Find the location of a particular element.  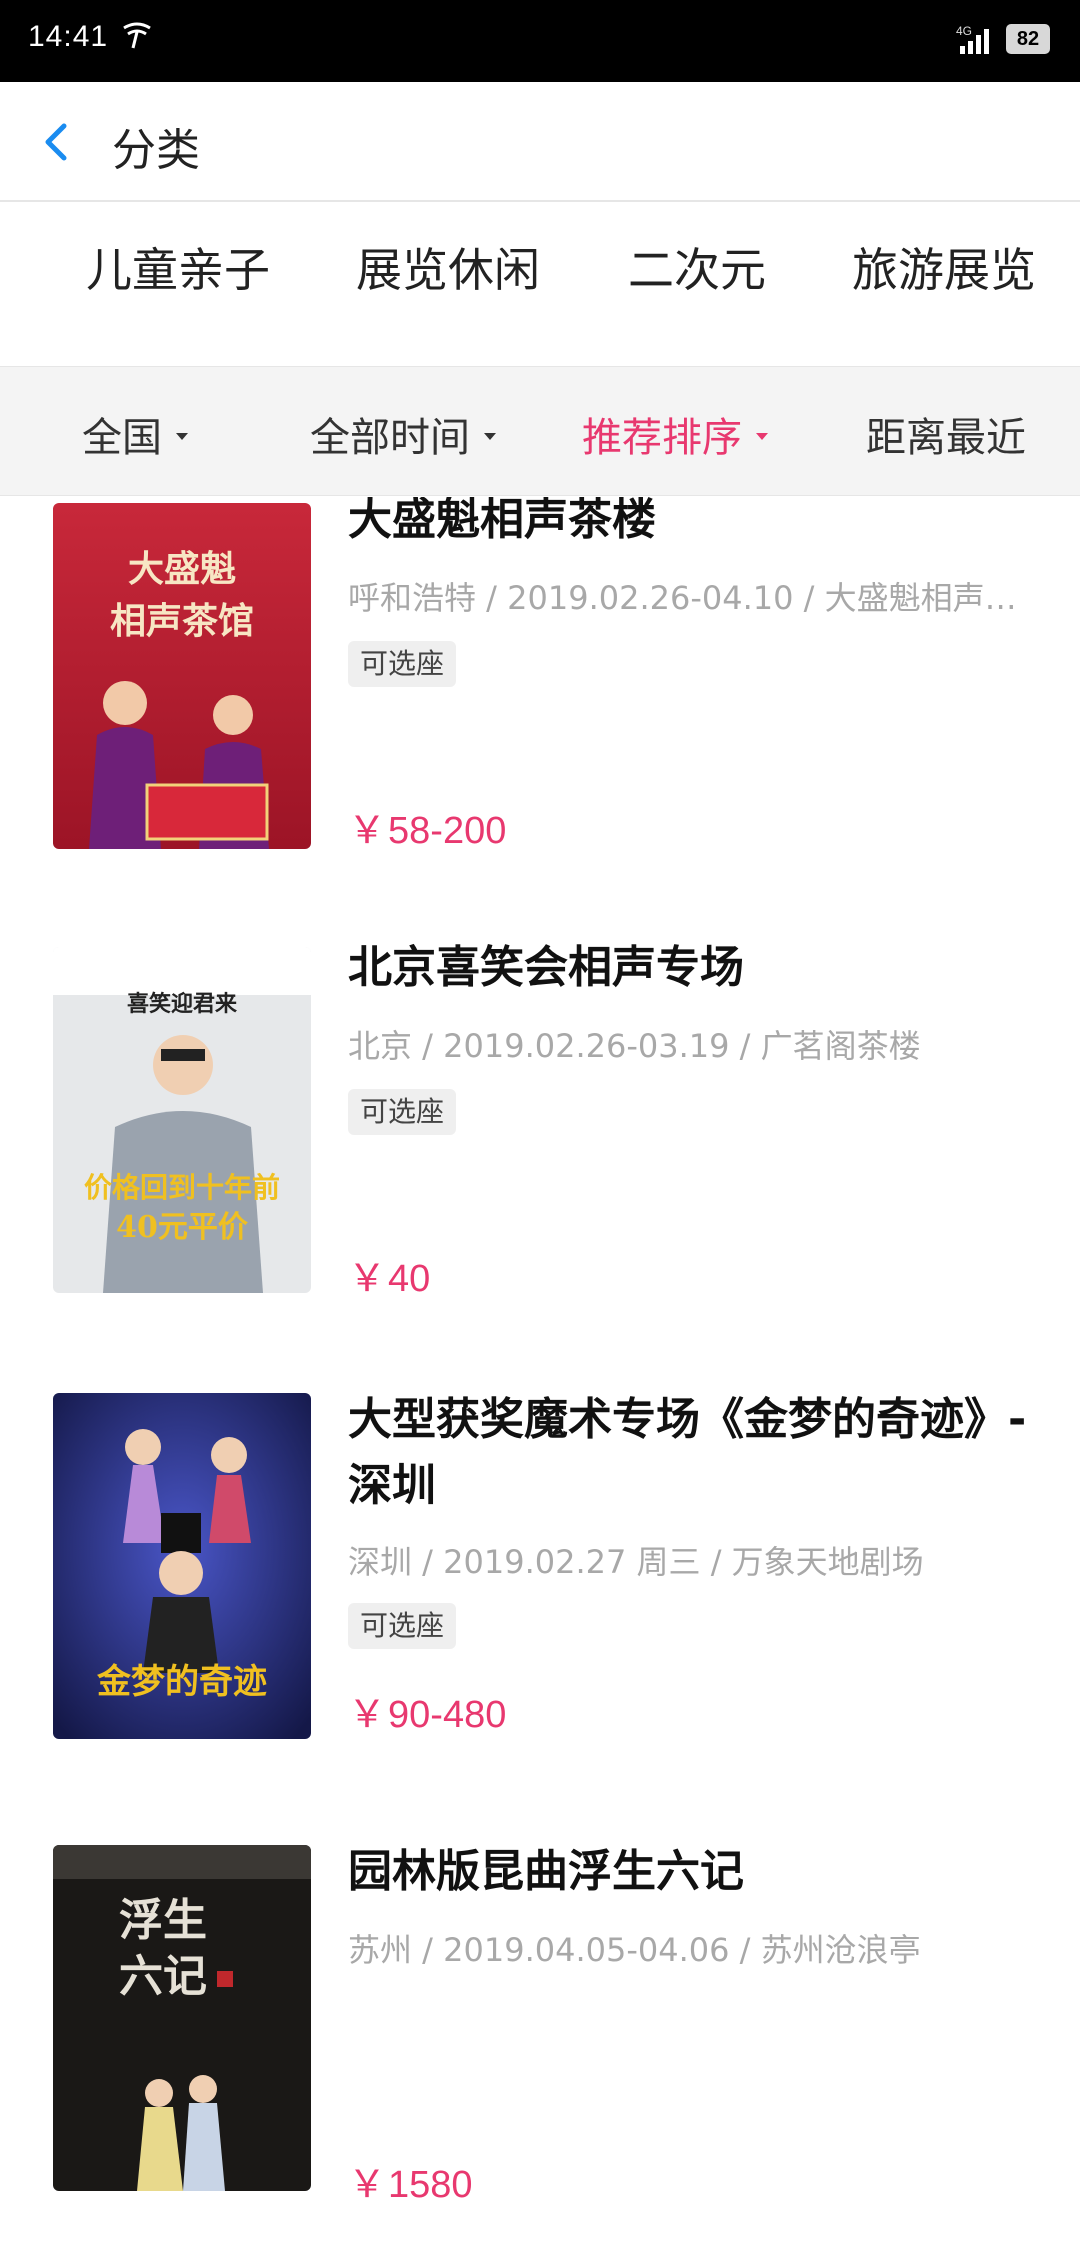

svg-text: 六记 is located at coordinates (163, 1976).